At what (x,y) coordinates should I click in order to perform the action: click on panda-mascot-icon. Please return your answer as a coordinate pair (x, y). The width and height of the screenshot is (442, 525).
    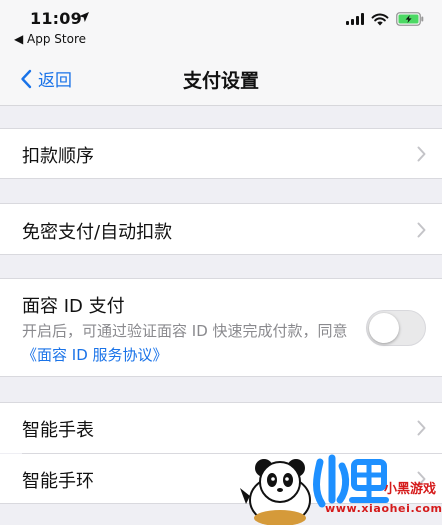
    Looking at the image, I should click on (275, 492).